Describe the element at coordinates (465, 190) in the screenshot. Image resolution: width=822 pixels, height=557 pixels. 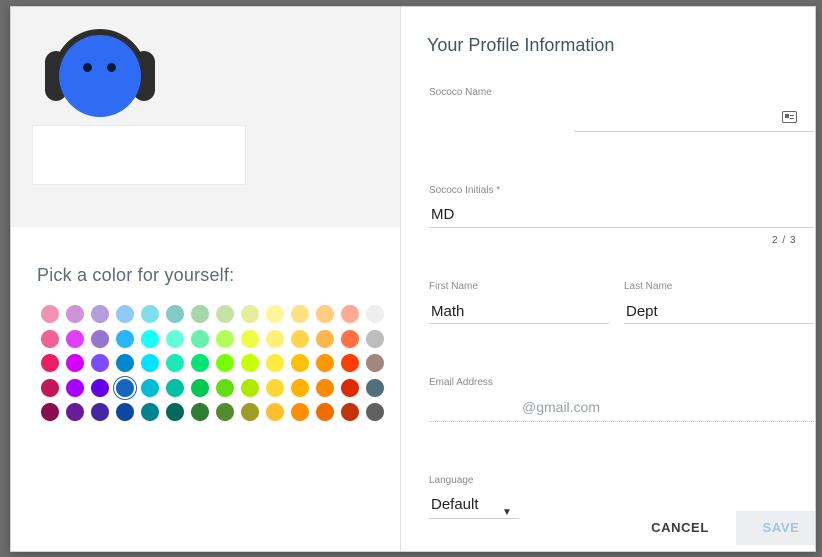
I see `initials-label: Sococo Initials *` at that location.